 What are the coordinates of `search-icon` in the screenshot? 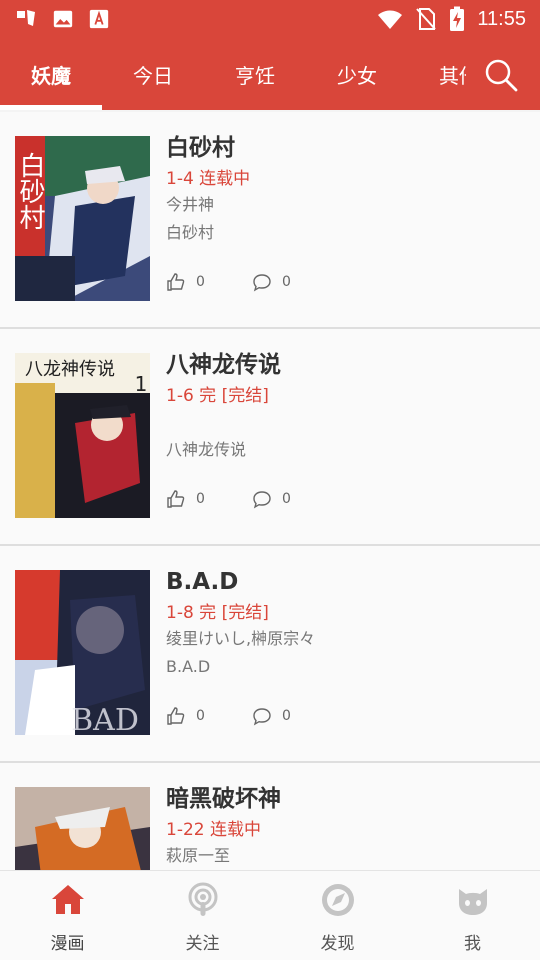 It's located at (501, 75).